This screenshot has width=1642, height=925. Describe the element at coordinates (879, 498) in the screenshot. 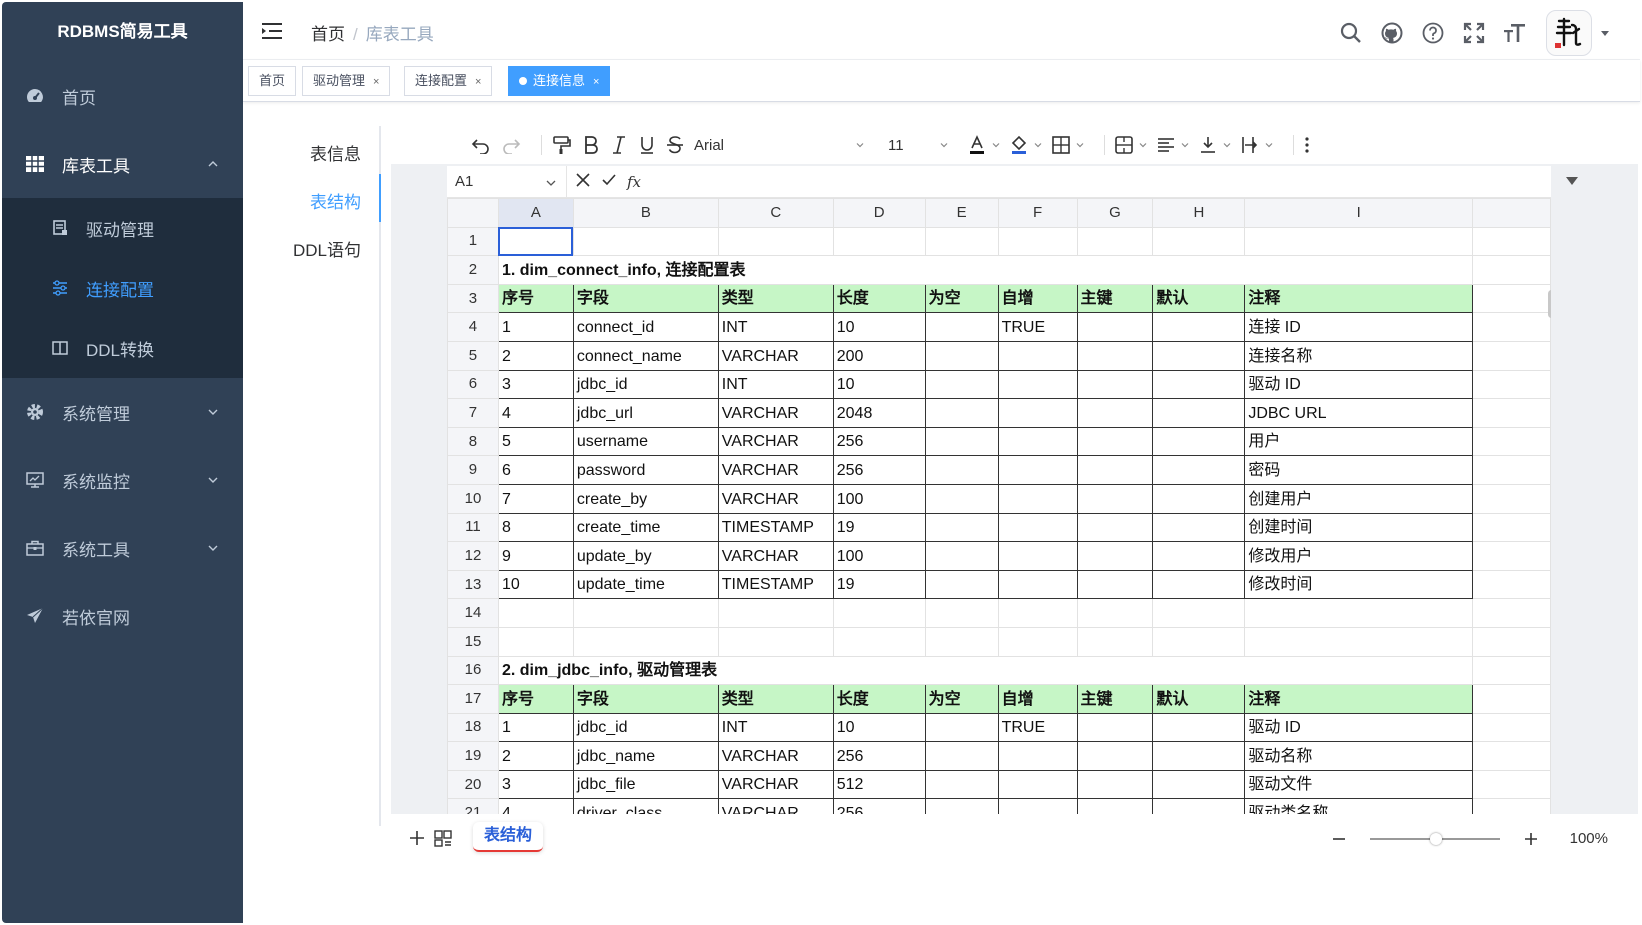

I see `data-cell: 100` at that location.